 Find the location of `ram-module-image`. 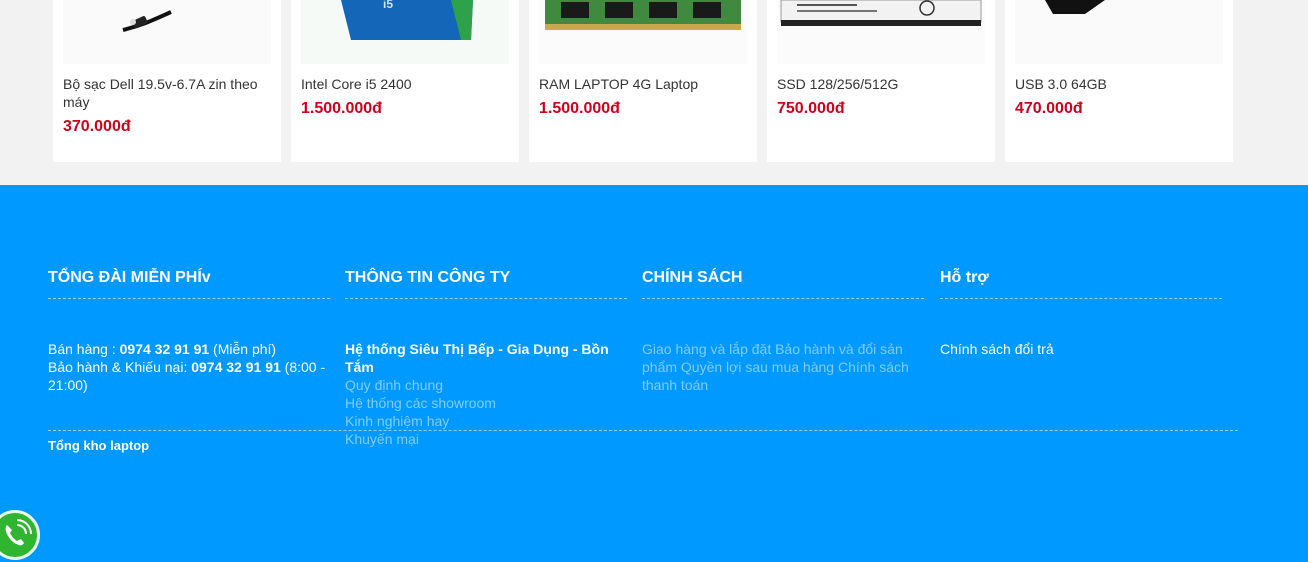

ram-module-image is located at coordinates (643, 32).